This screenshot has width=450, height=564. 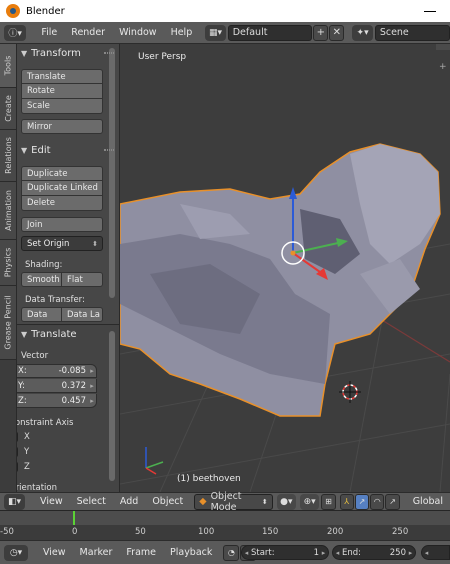 I want to click on duplicate-button: Duplicate, so click(x=62, y=173).